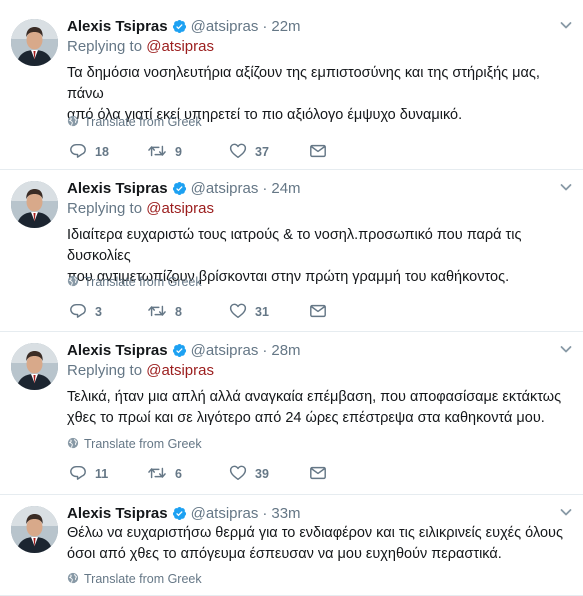 This screenshot has height=596, width=583. I want to click on tweet-header: Alexis Tsipras @atsipras · 28m, so click(184, 350).